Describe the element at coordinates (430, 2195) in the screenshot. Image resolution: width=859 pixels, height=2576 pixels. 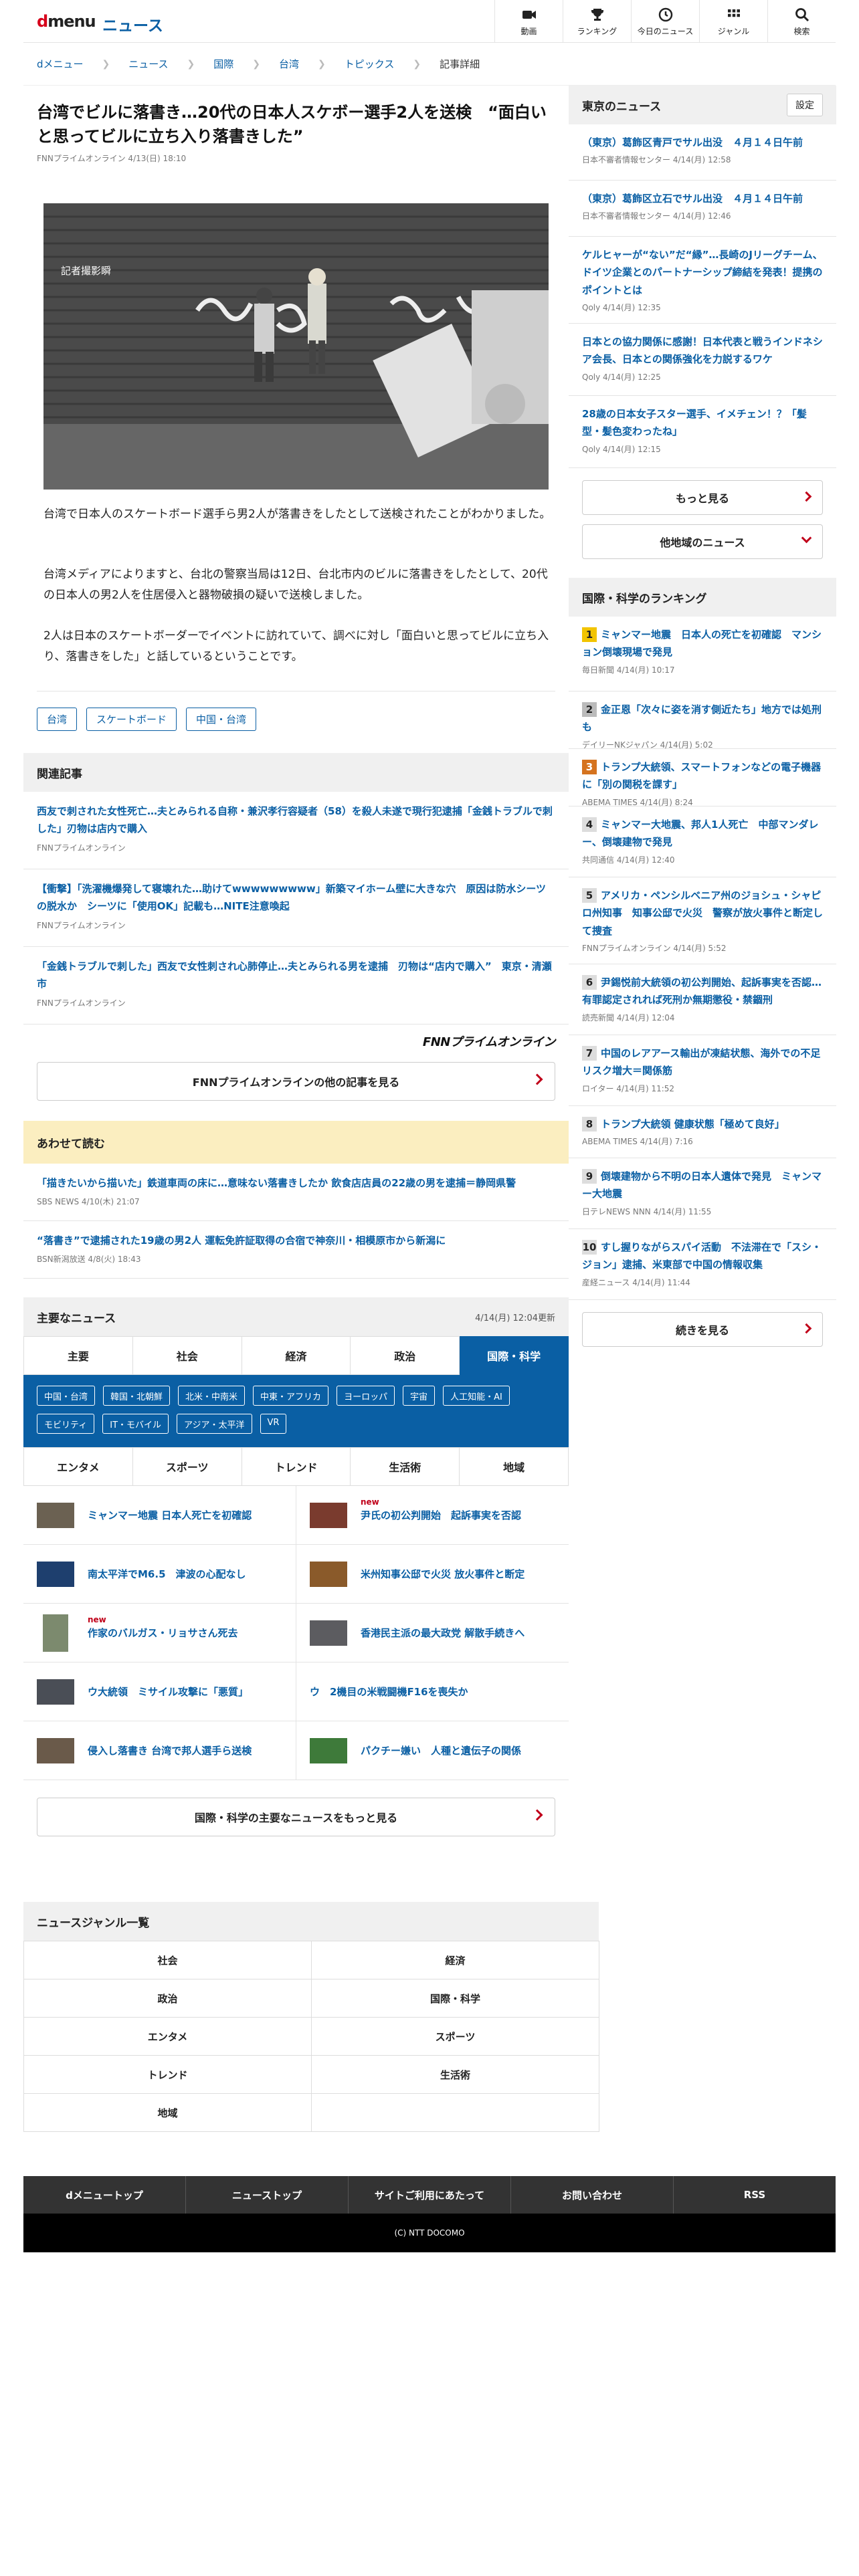
I see `footer-link-terms: サイトご利用にあたって` at that location.